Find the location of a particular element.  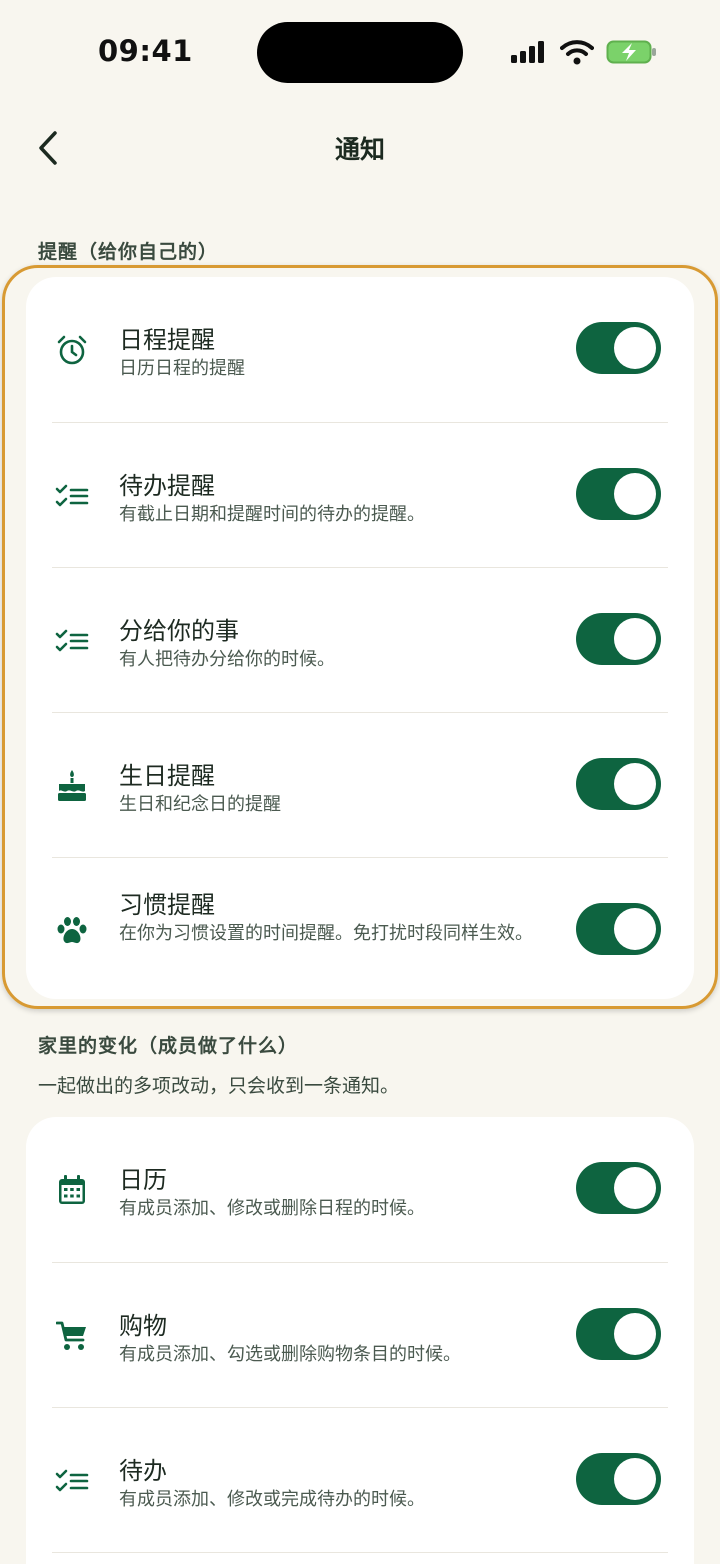

status-icons is located at coordinates (584, 52).